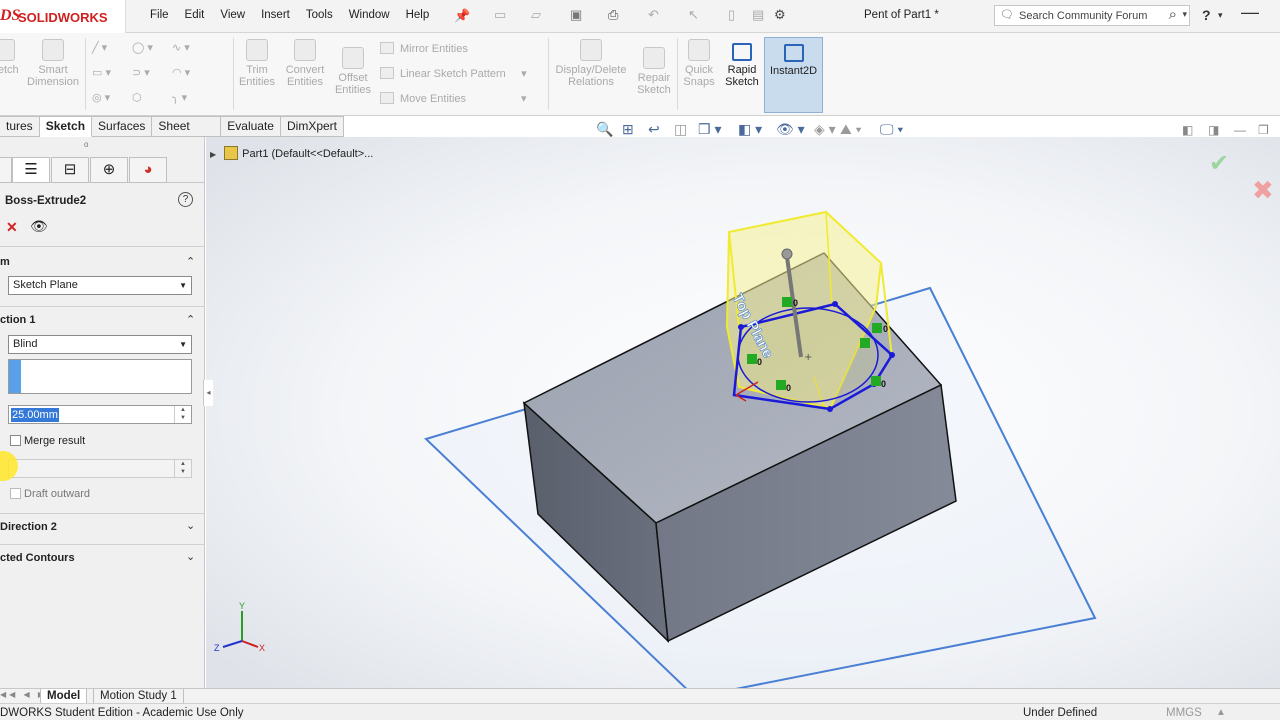 Image resolution: width=1280 pixels, height=720 pixels. Describe the element at coordinates (64, 696) in the screenshot. I see `tab-model: Model` at that location.